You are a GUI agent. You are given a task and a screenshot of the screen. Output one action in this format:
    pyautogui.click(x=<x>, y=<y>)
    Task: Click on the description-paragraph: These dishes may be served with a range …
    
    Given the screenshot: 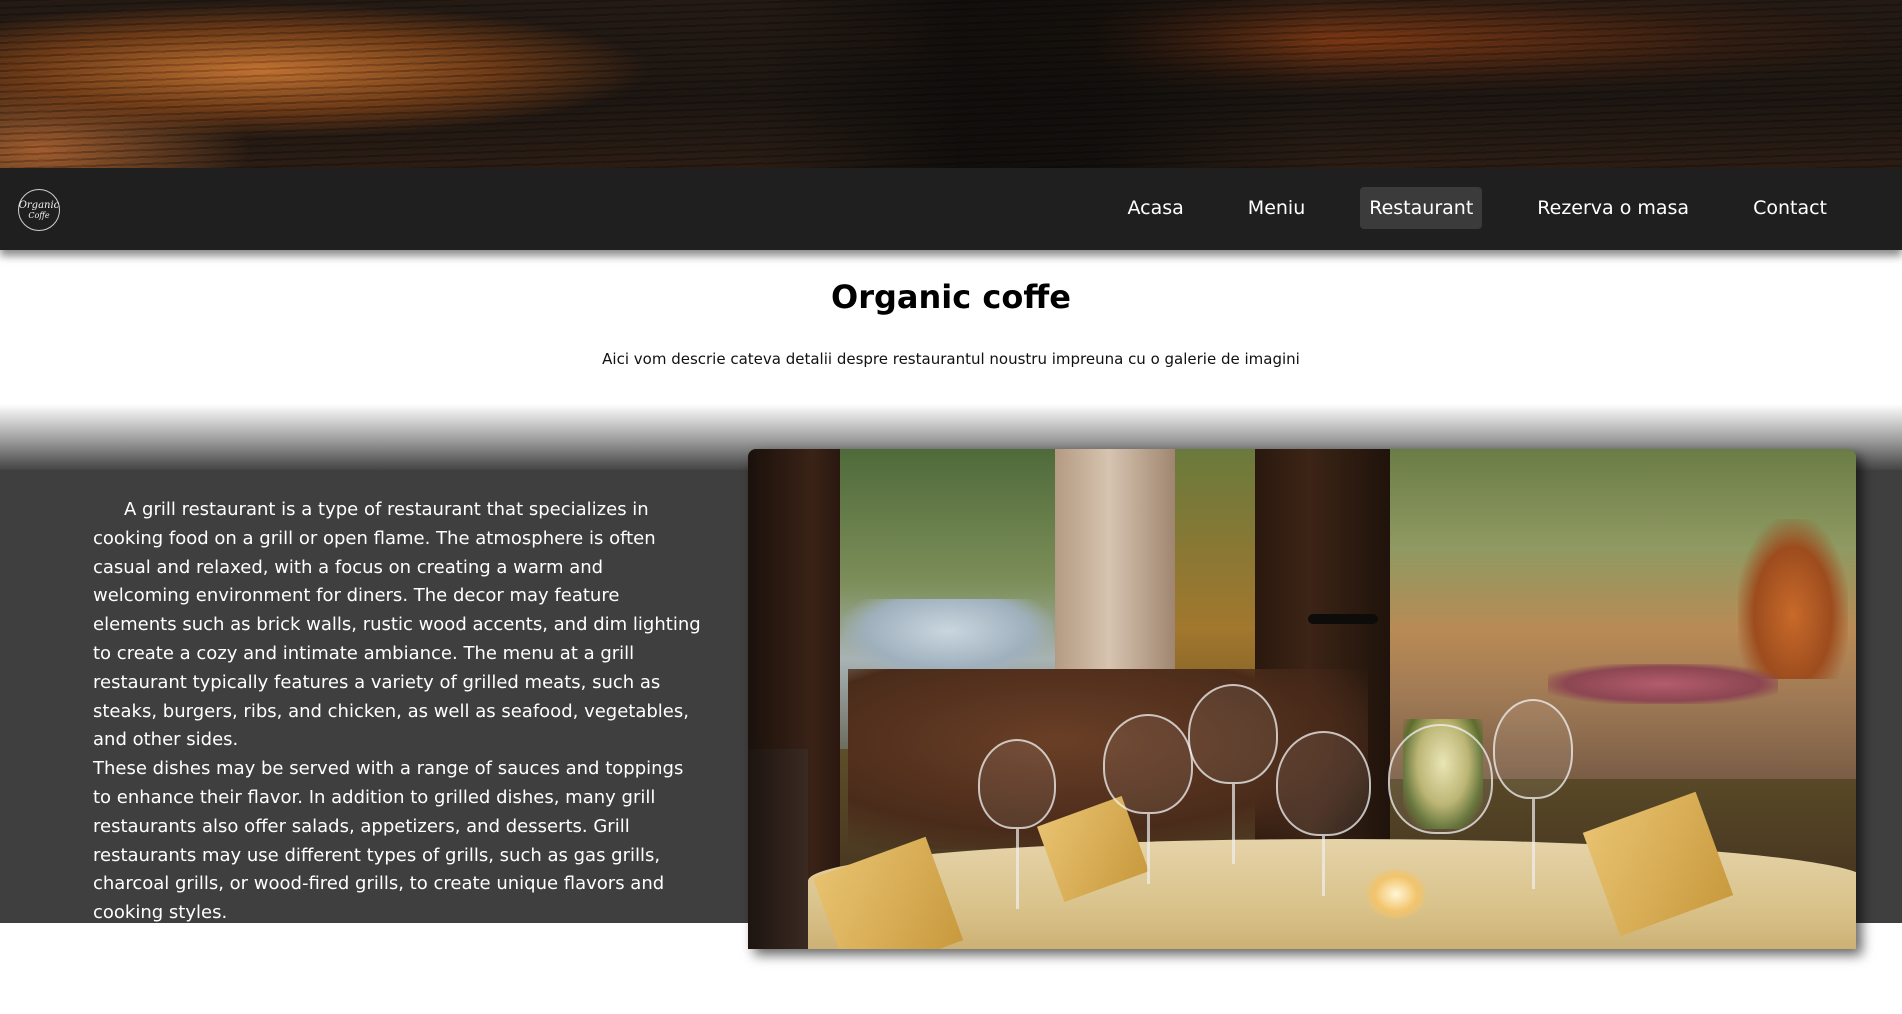 What is the action you would take?
    pyautogui.click(x=388, y=841)
    